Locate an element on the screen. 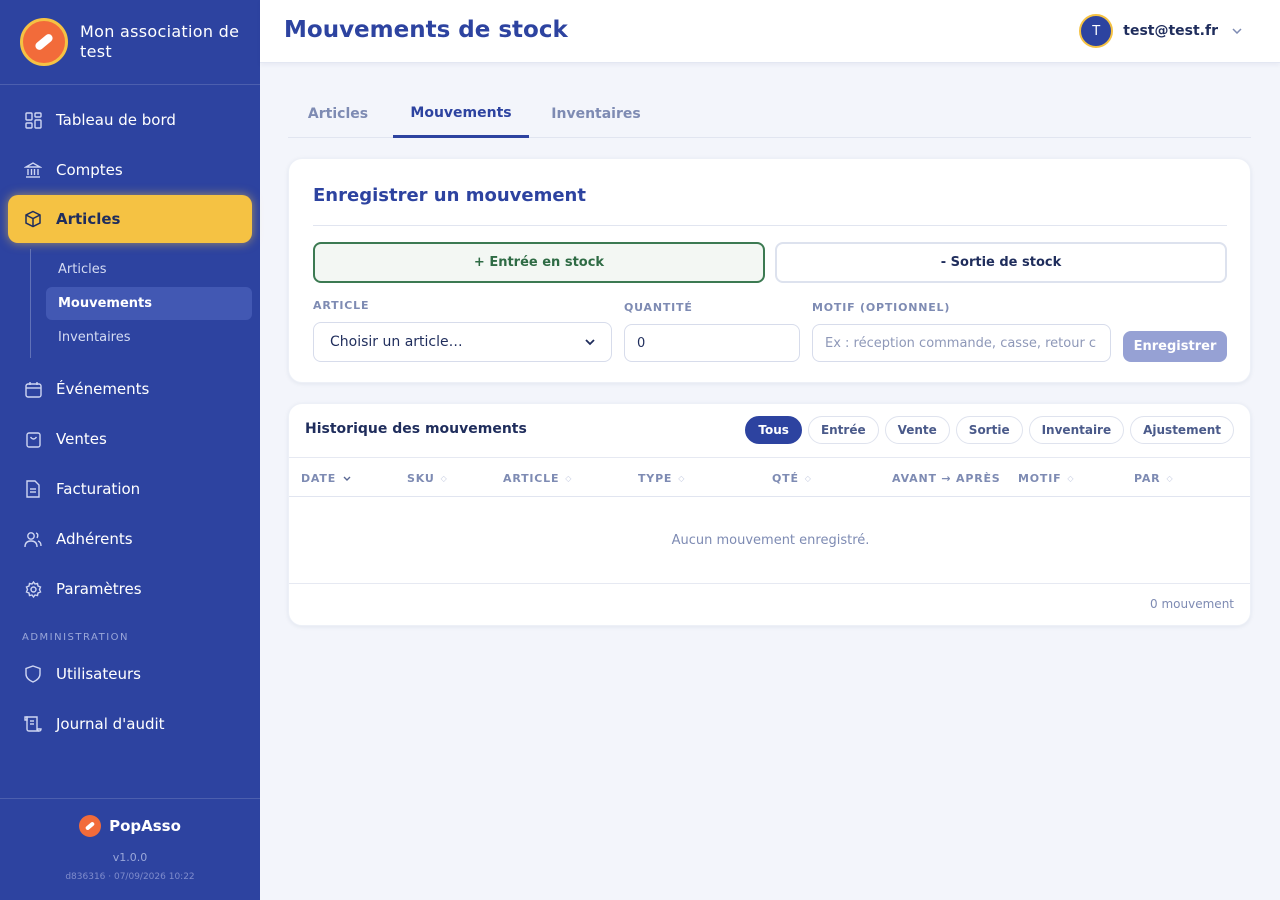 The height and width of the screenshot is (900, 1280). subnav-item-articles: Articles is located at coordinates (149, 269).